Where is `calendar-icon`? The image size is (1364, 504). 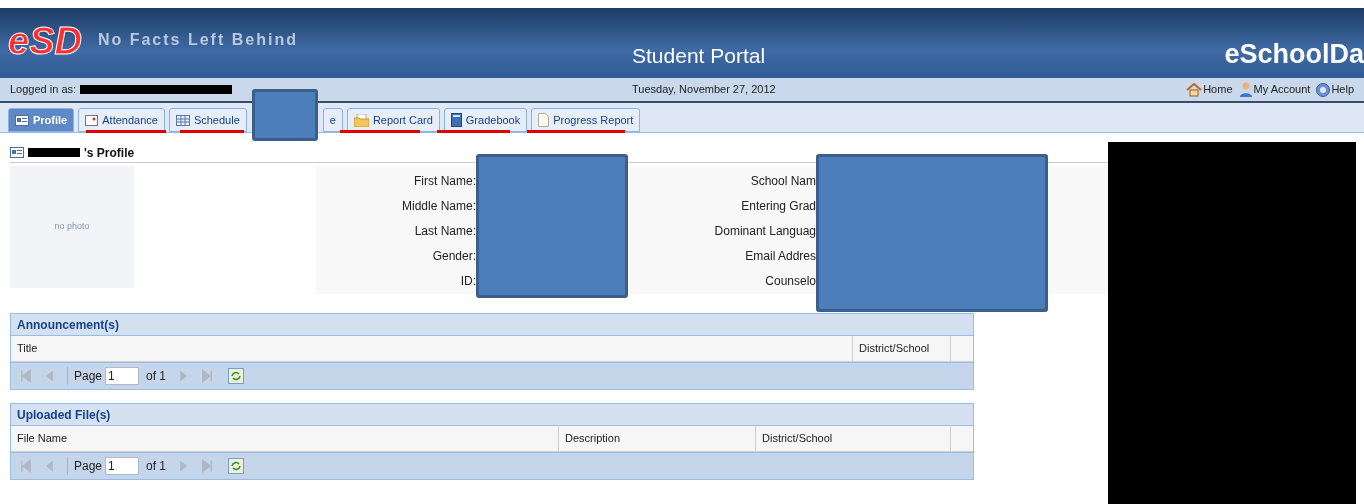
calendar-icon is located at coordinates (92, 120).